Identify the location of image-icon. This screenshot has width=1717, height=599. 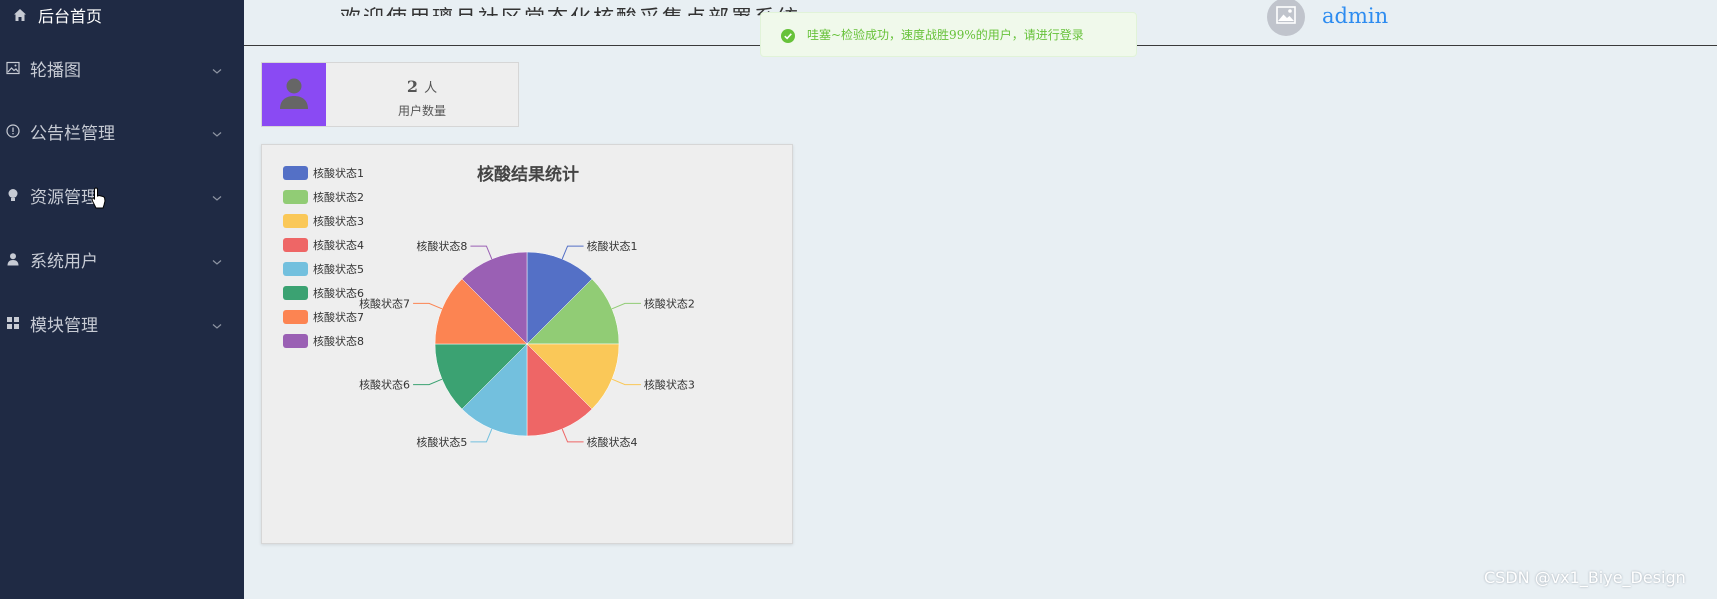
(13, 68).